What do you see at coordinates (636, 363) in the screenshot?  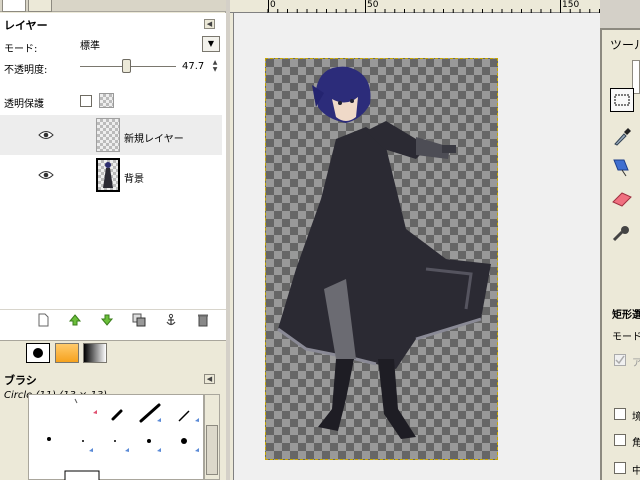 I see `option-label: ア` at bounding box center [636, 363].